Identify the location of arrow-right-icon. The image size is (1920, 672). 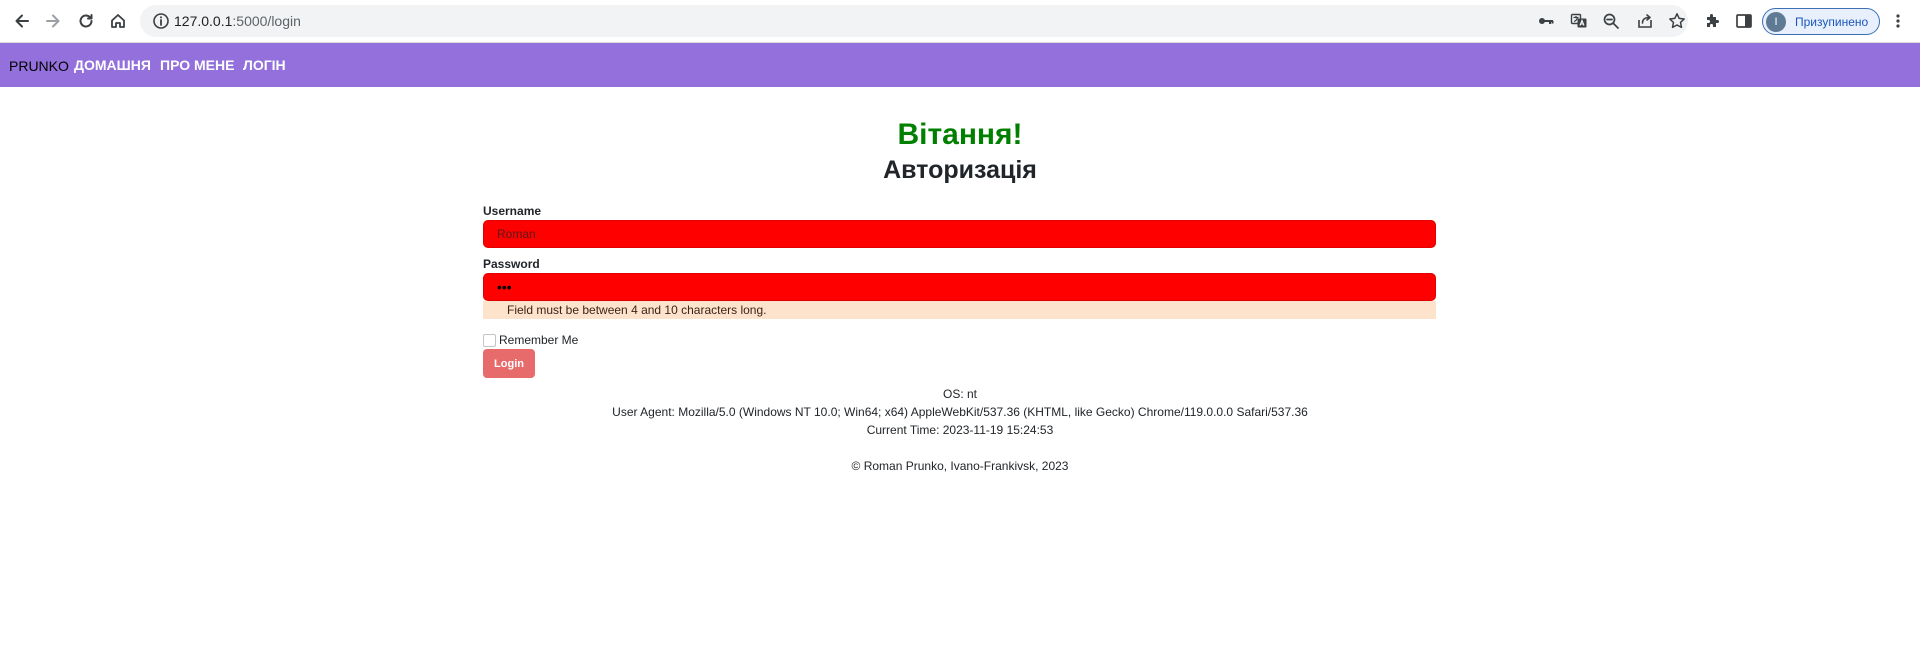
(53, 21).